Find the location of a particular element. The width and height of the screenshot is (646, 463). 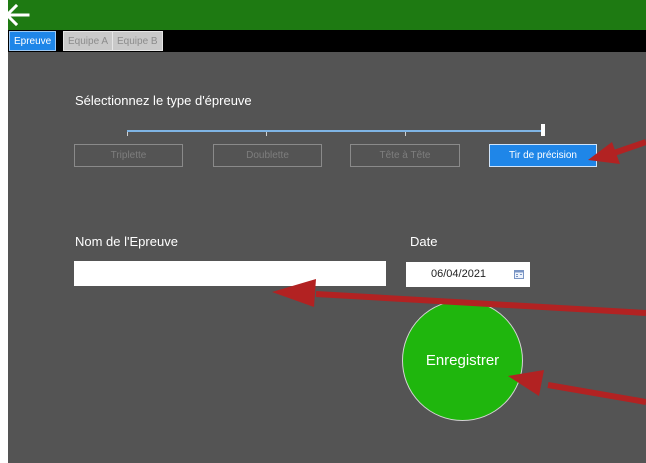

option-doublette: Doublette is located at coordinates (267, 155).